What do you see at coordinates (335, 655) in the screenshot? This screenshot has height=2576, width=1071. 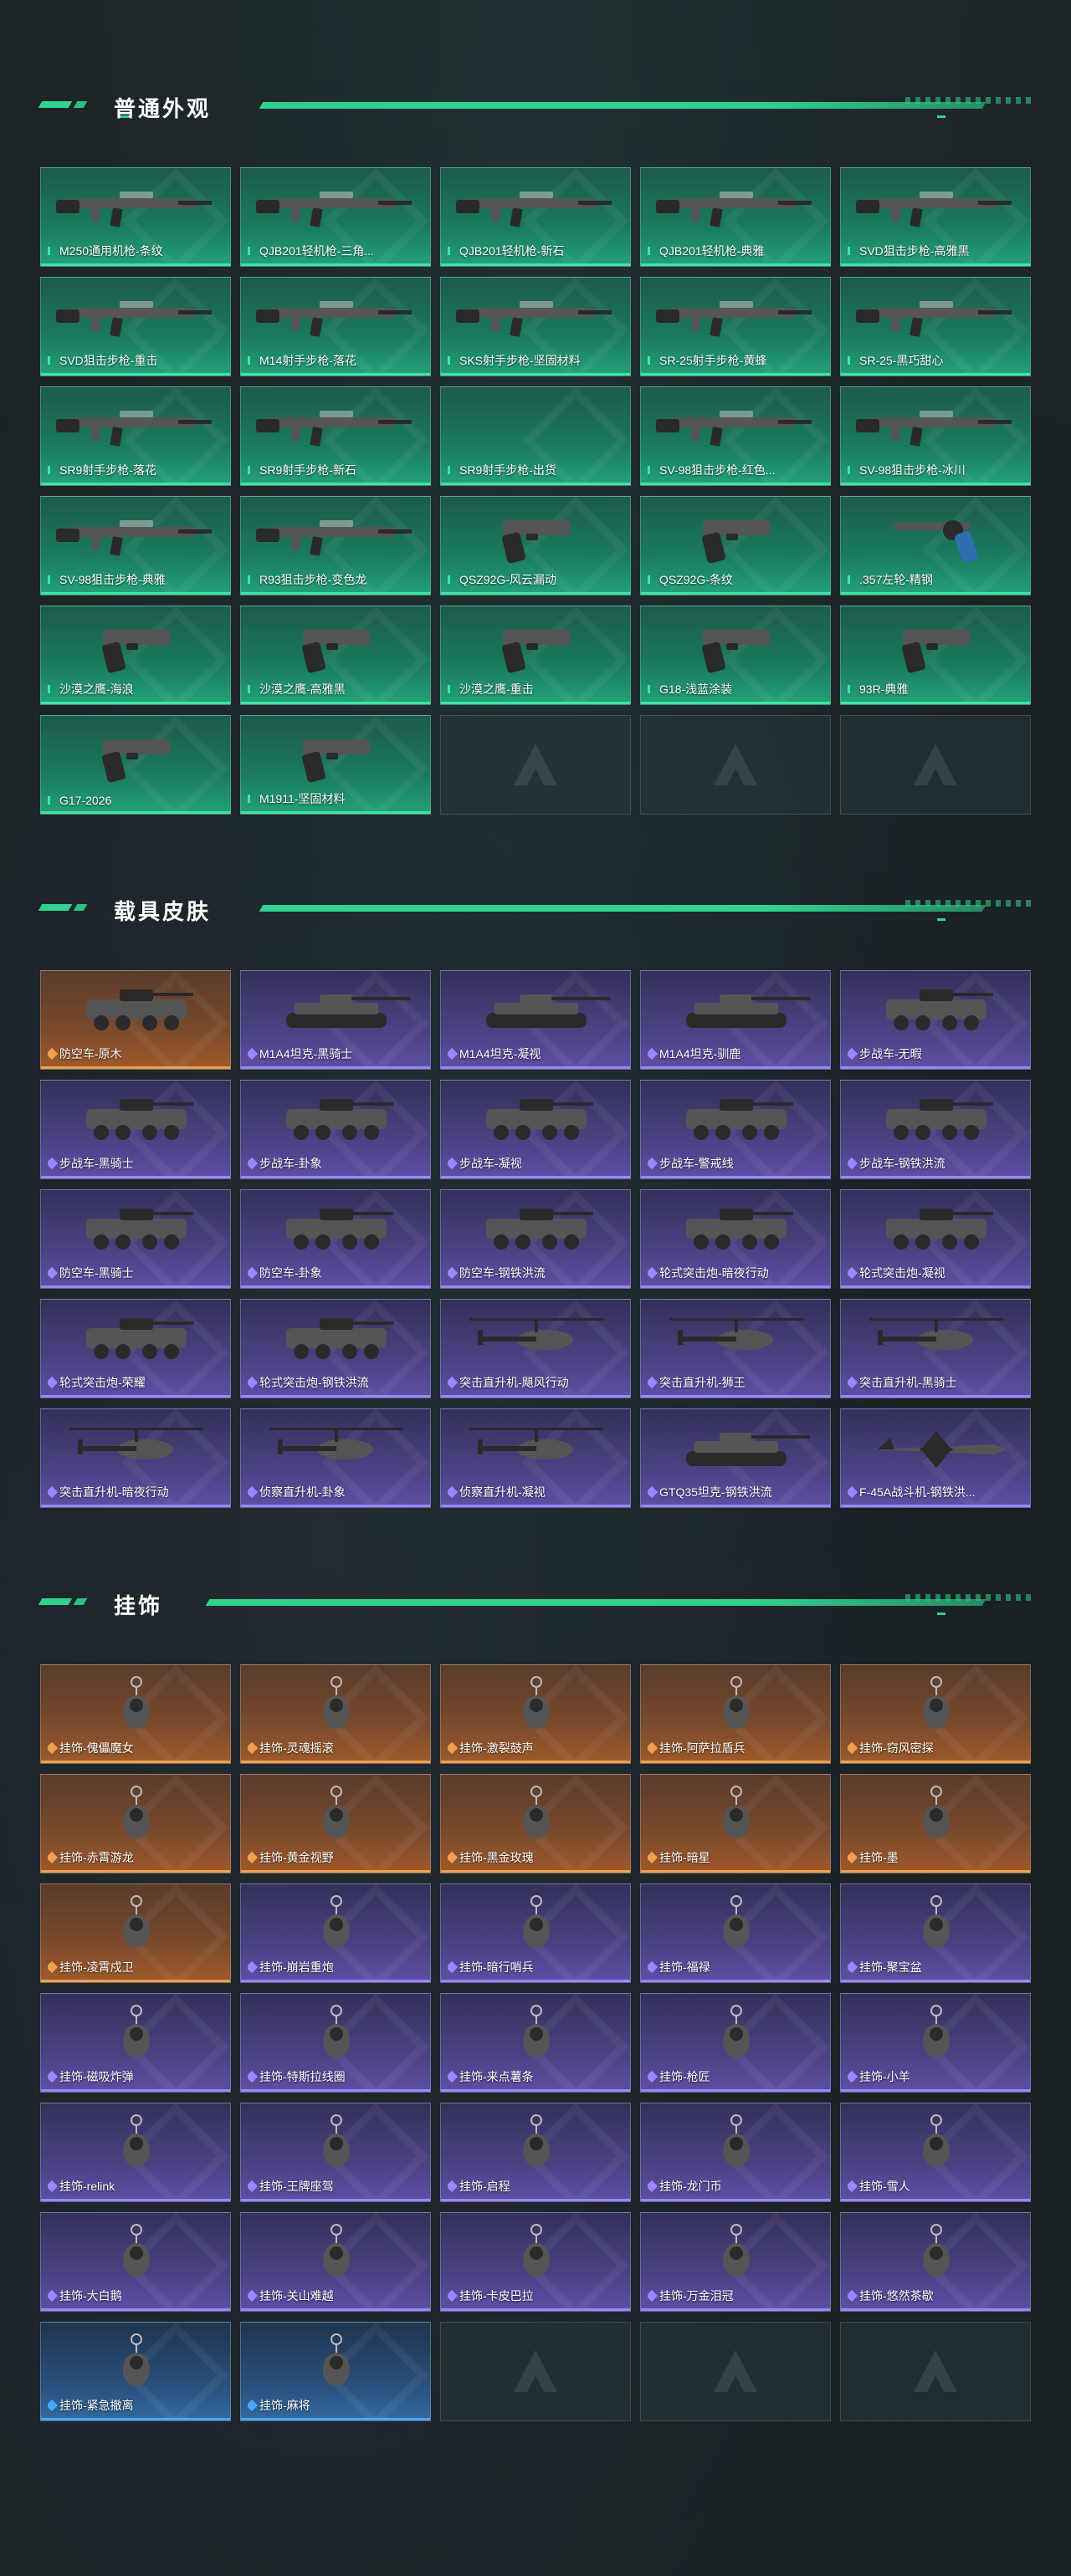 I see `item-card: 沙漠之鹰-高雅黑` at bounding box center [335, 655].